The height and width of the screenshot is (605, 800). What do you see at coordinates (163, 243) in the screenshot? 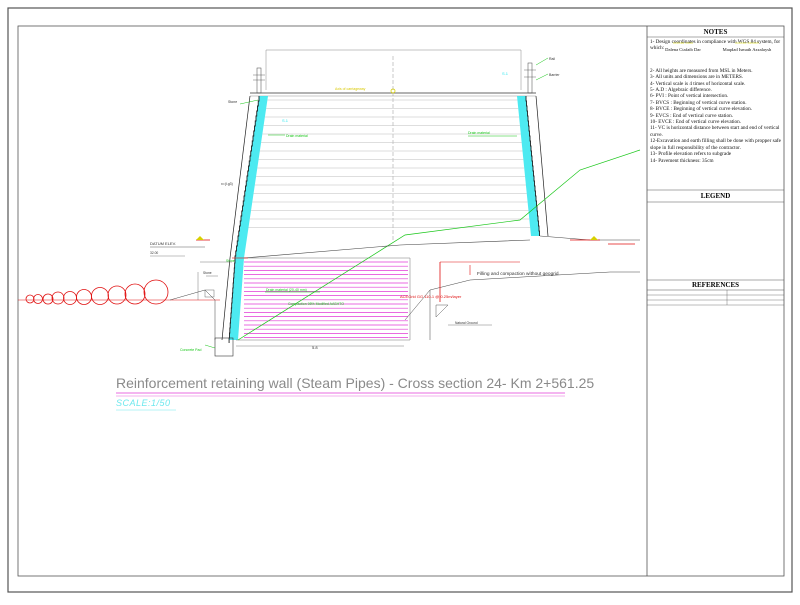
I see `datum-label: DATUM ELEV.` at bounding box center [163, 243].